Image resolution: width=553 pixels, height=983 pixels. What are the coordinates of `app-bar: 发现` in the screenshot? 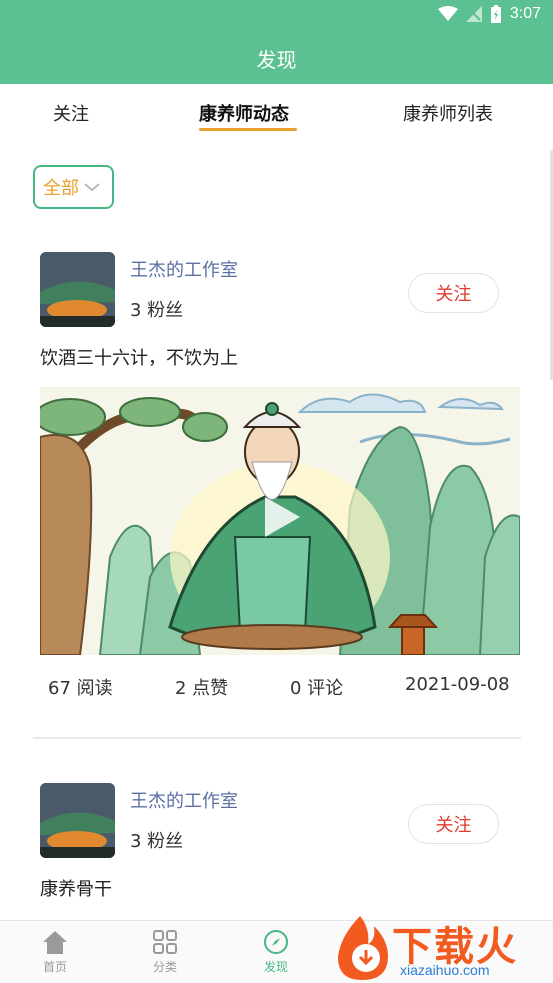 It's located at (276, 58).